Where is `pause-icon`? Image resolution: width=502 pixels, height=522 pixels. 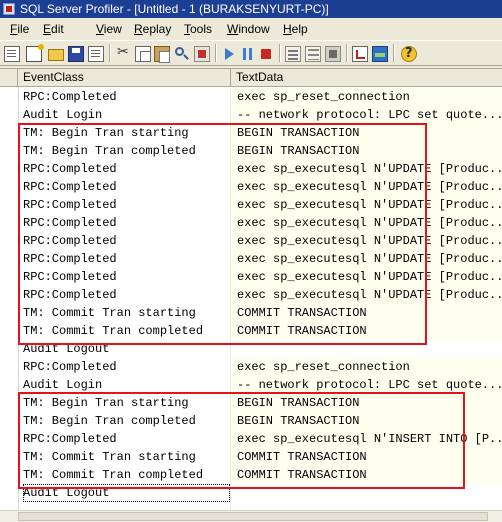
pause-icon is located at coordinates (248, 54).